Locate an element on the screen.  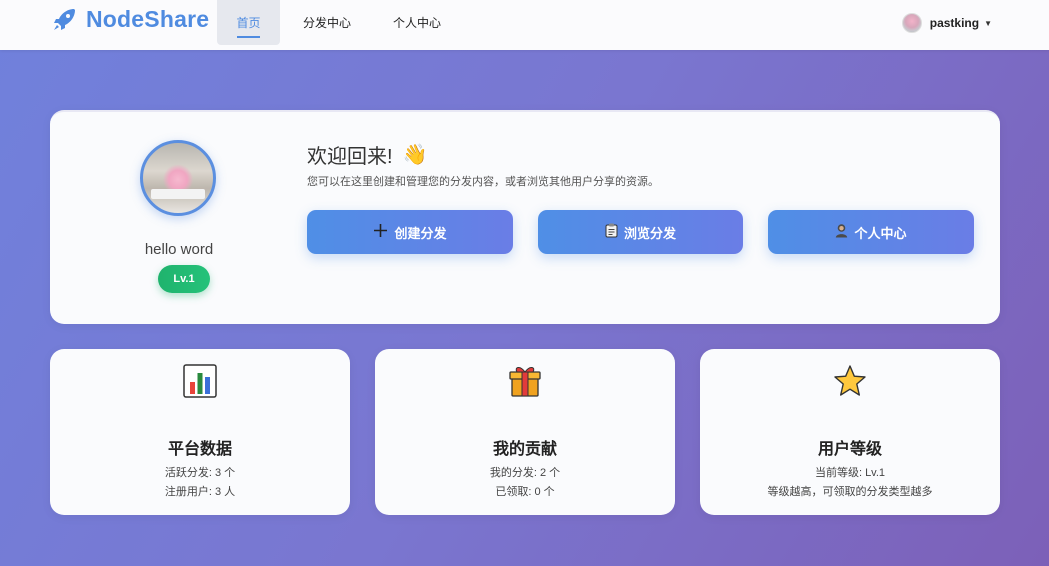
welcome-title: 欢迎回来! 👋 is located at coordinates (367, 154).